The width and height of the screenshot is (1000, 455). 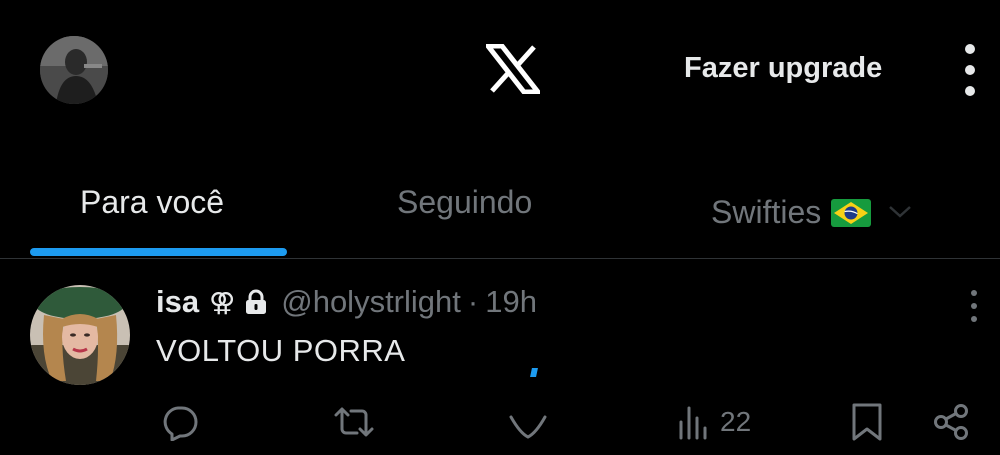 I want to click on share-button, so click(x=951, y=422).